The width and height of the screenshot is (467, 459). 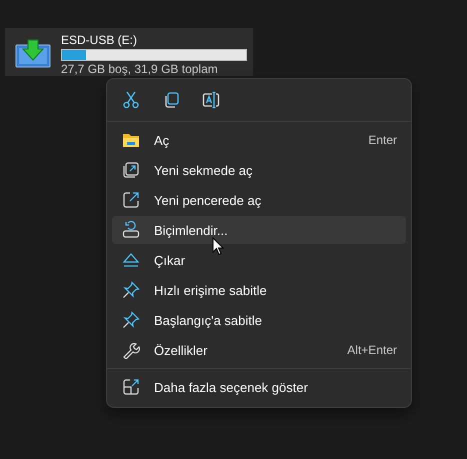 What do you see at coordinates (131, 170) in the screenshot?
I see `new-tab-icon` at bounding box center [131, 170].